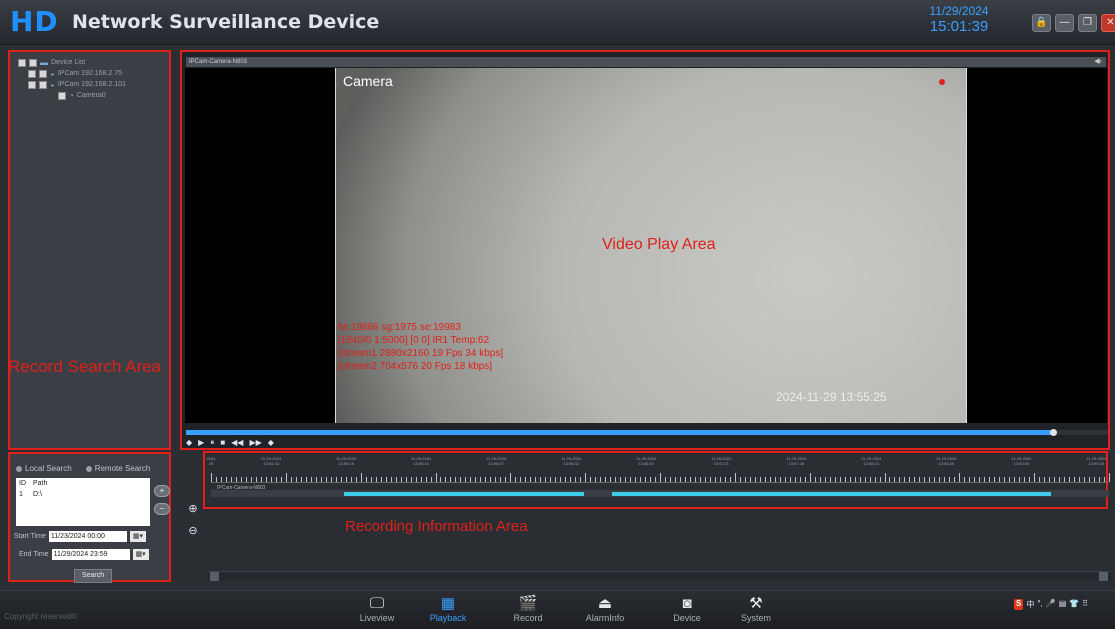  Describe the element at coordinates (448, 603) in the screenshot. I see `playback-icon: ▦` at that location.